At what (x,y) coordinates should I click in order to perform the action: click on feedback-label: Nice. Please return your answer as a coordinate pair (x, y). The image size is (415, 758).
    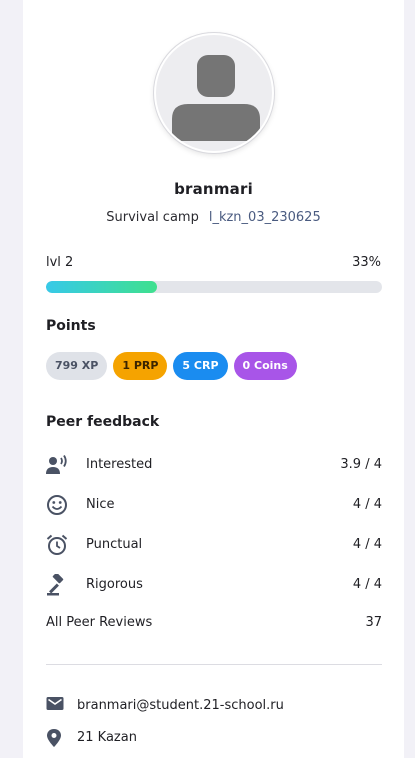
    Looking at the image, I should click on (100, 504).